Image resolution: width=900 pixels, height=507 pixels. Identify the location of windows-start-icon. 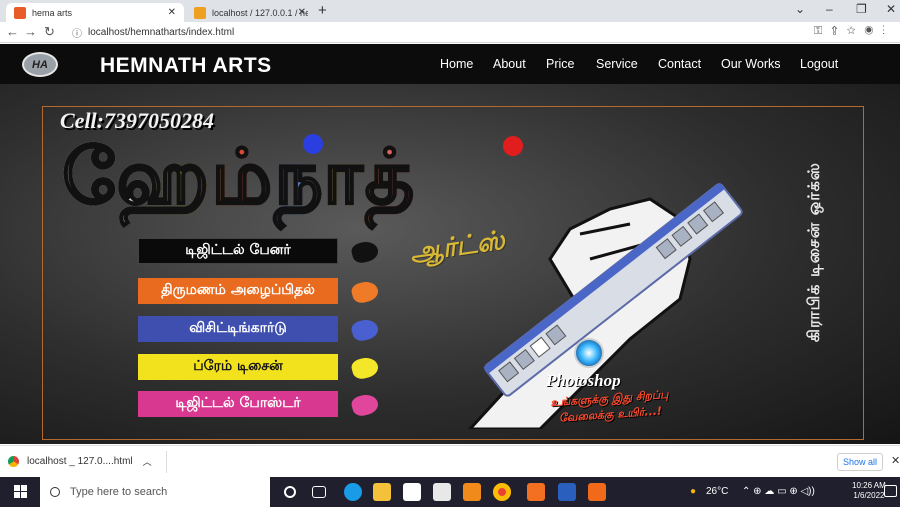
(20, 491).